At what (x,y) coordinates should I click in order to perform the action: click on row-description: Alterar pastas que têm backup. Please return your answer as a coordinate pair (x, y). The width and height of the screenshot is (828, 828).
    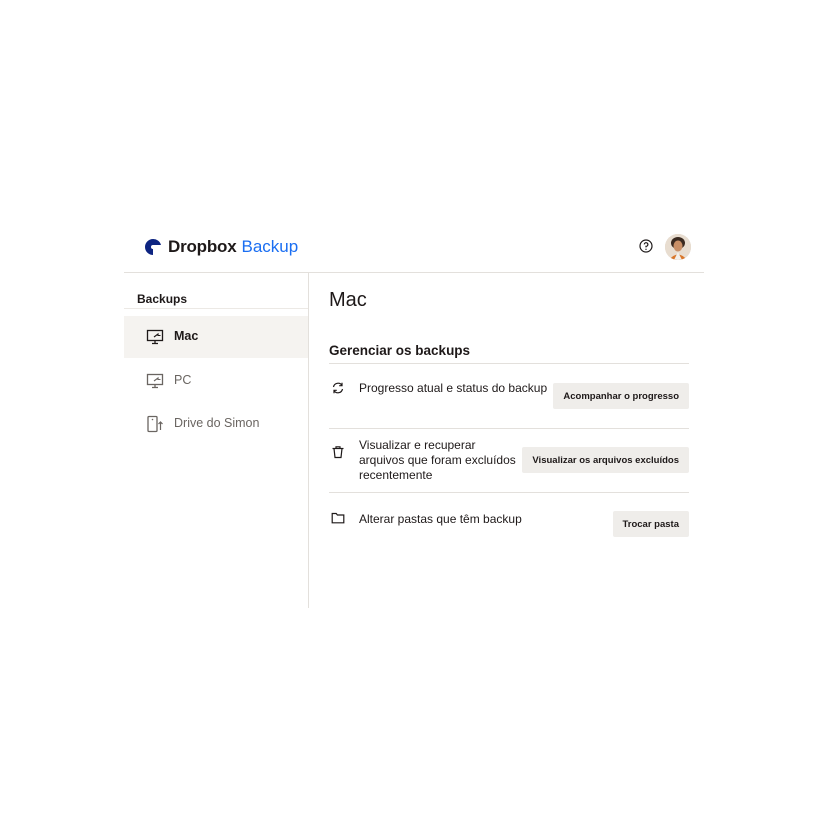
    Looking at the image, I should click on (440, 519).